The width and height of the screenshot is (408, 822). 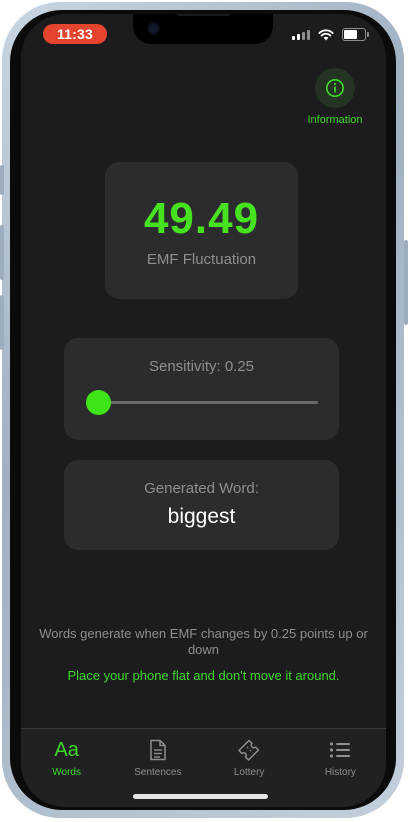 What do you see at coordinates (355, 34) in the screenshot?
I see `battery-icon` at bounding box center [355, 34].